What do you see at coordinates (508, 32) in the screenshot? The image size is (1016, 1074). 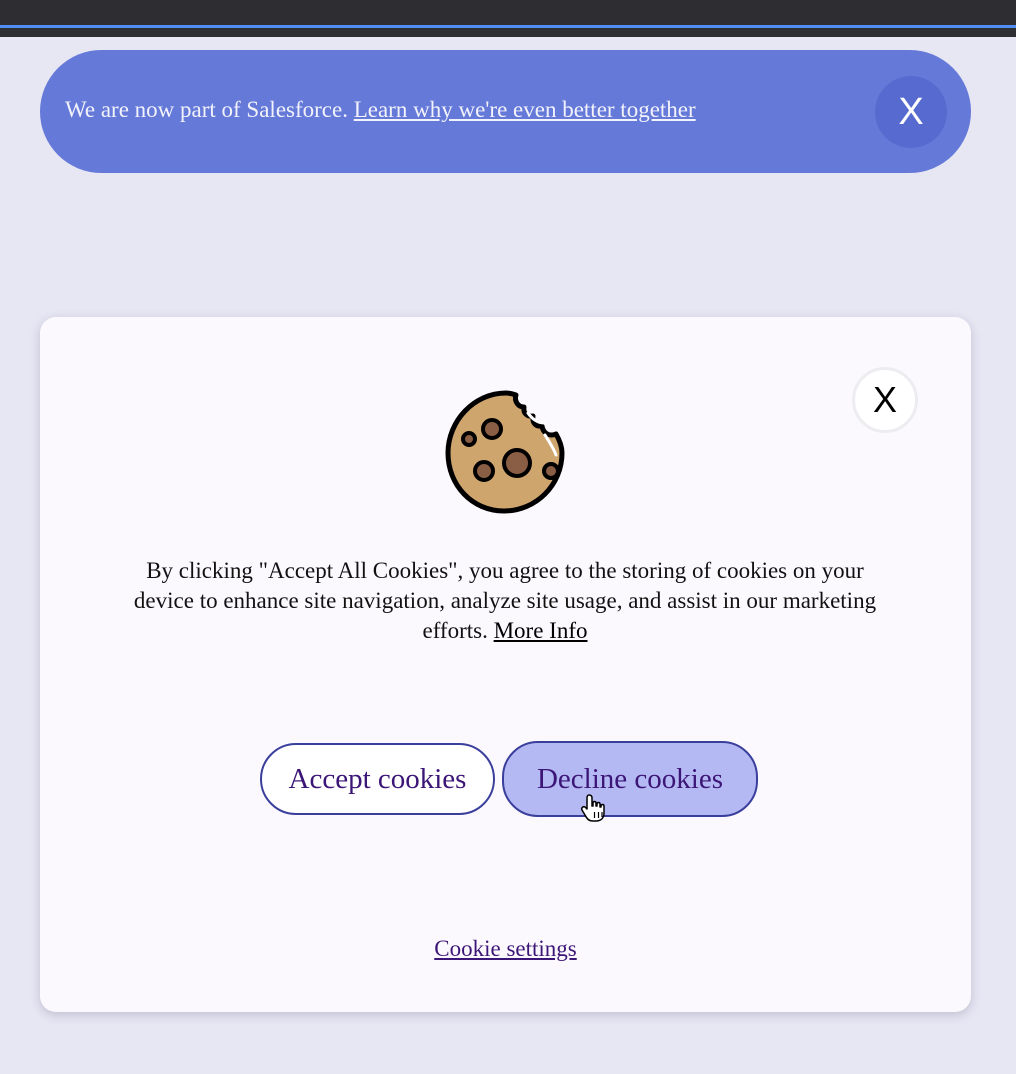 I see `browser-bottom-strip` at bounding box center [508, 32].